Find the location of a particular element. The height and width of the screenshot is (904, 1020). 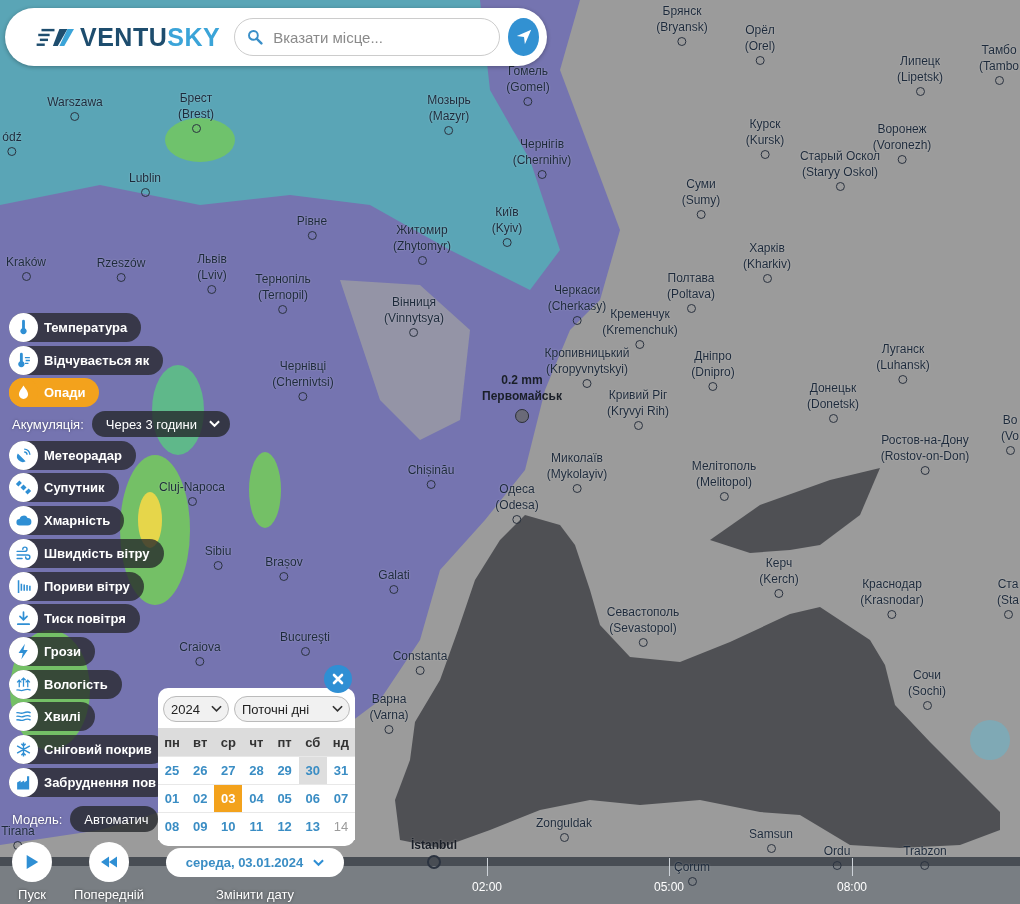

weekday-label: ср is located at coordinates (228, 742).